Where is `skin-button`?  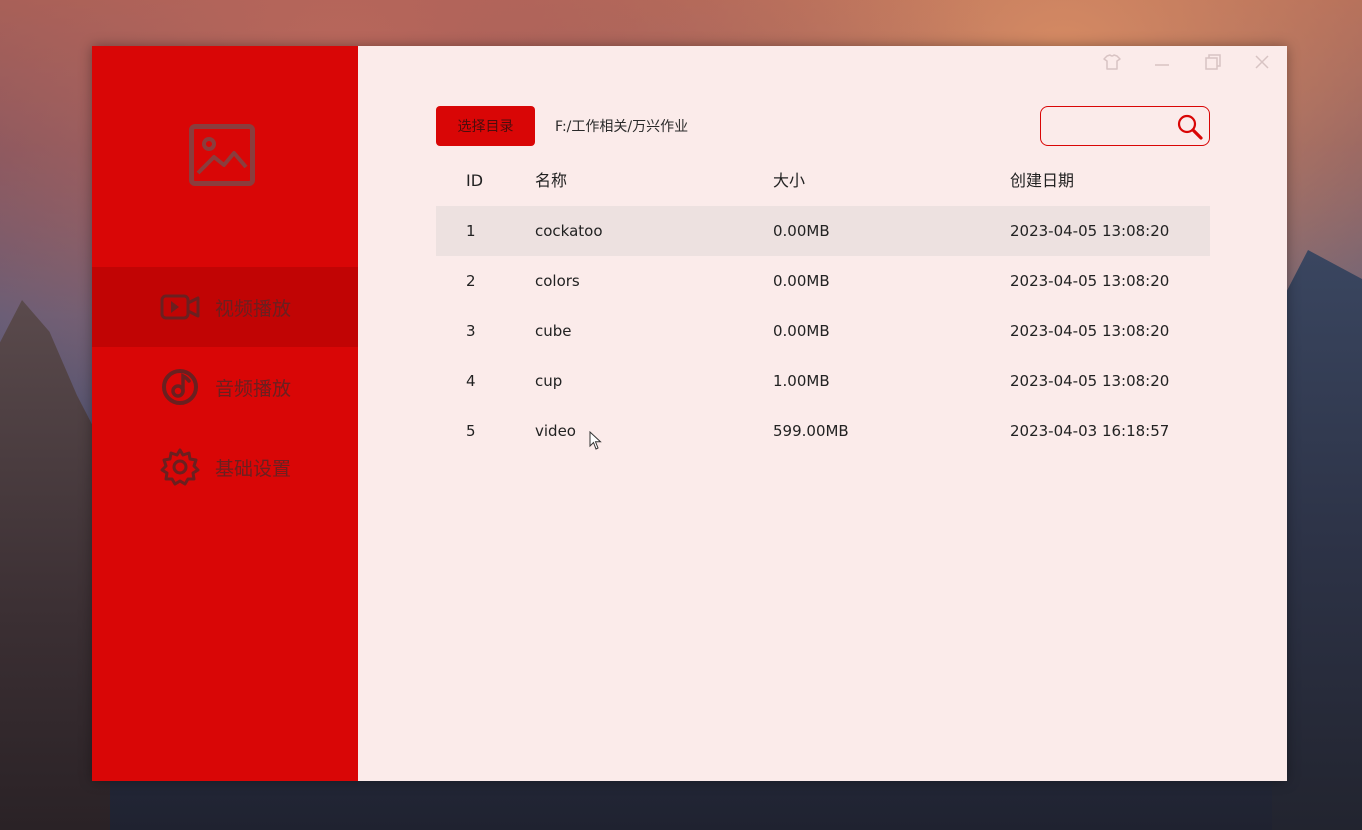
skin-button is located at coordinates (1112, 62).